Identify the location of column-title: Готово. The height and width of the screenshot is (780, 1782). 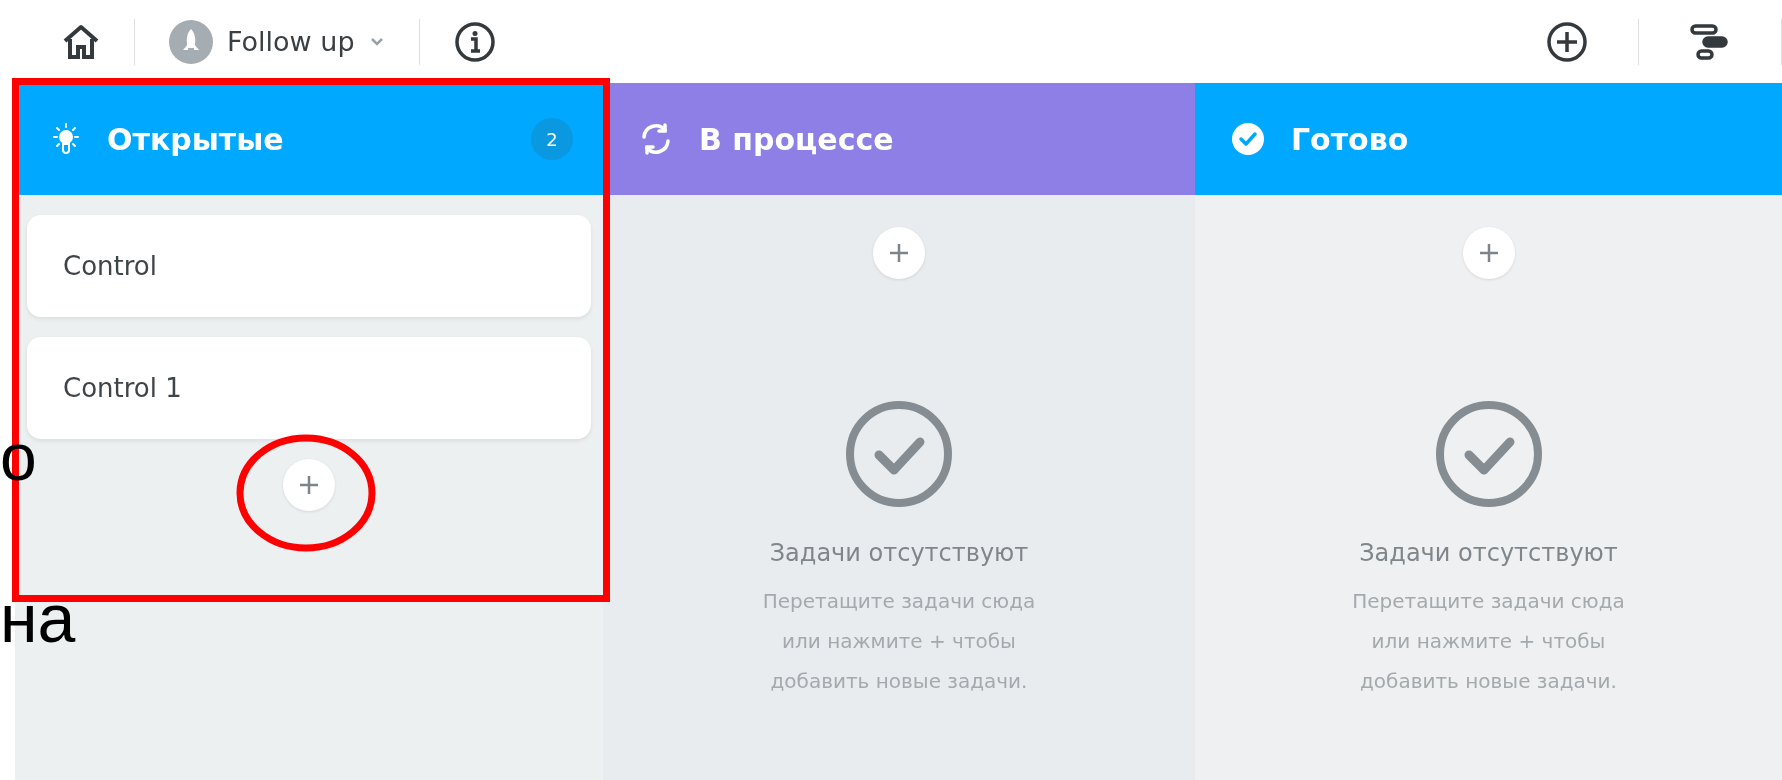
(1350, 139).